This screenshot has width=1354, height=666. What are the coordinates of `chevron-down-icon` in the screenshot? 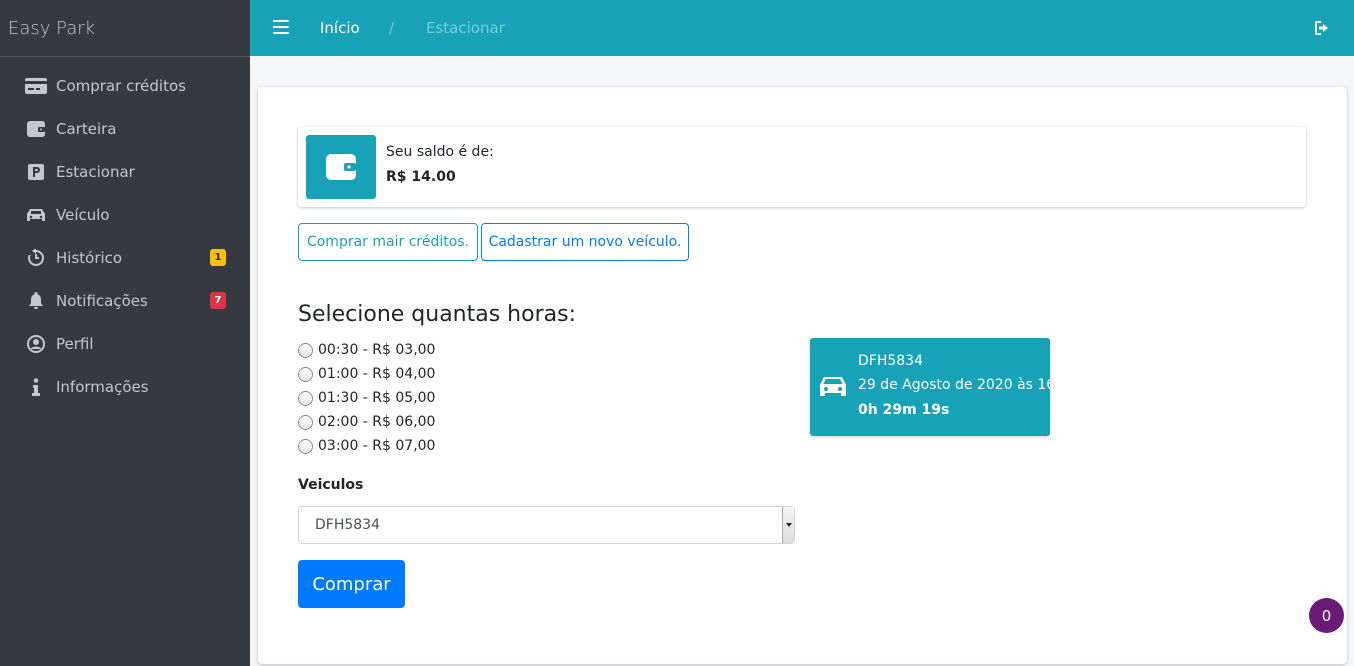 It's located at (788, 525).